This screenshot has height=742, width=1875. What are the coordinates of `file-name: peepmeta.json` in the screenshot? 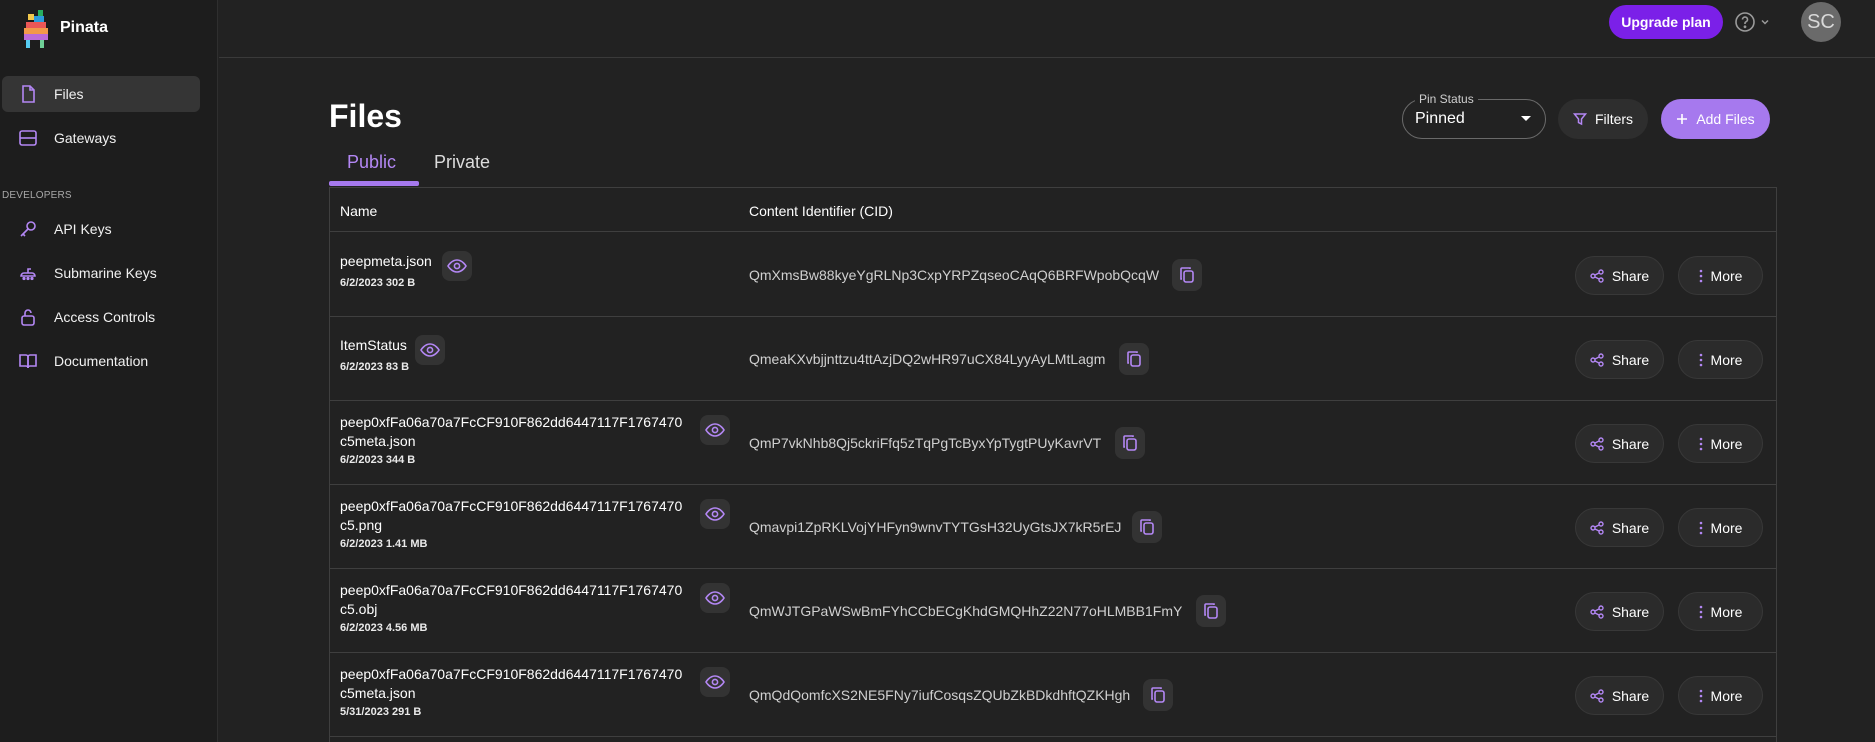 It's located at (515, 261).